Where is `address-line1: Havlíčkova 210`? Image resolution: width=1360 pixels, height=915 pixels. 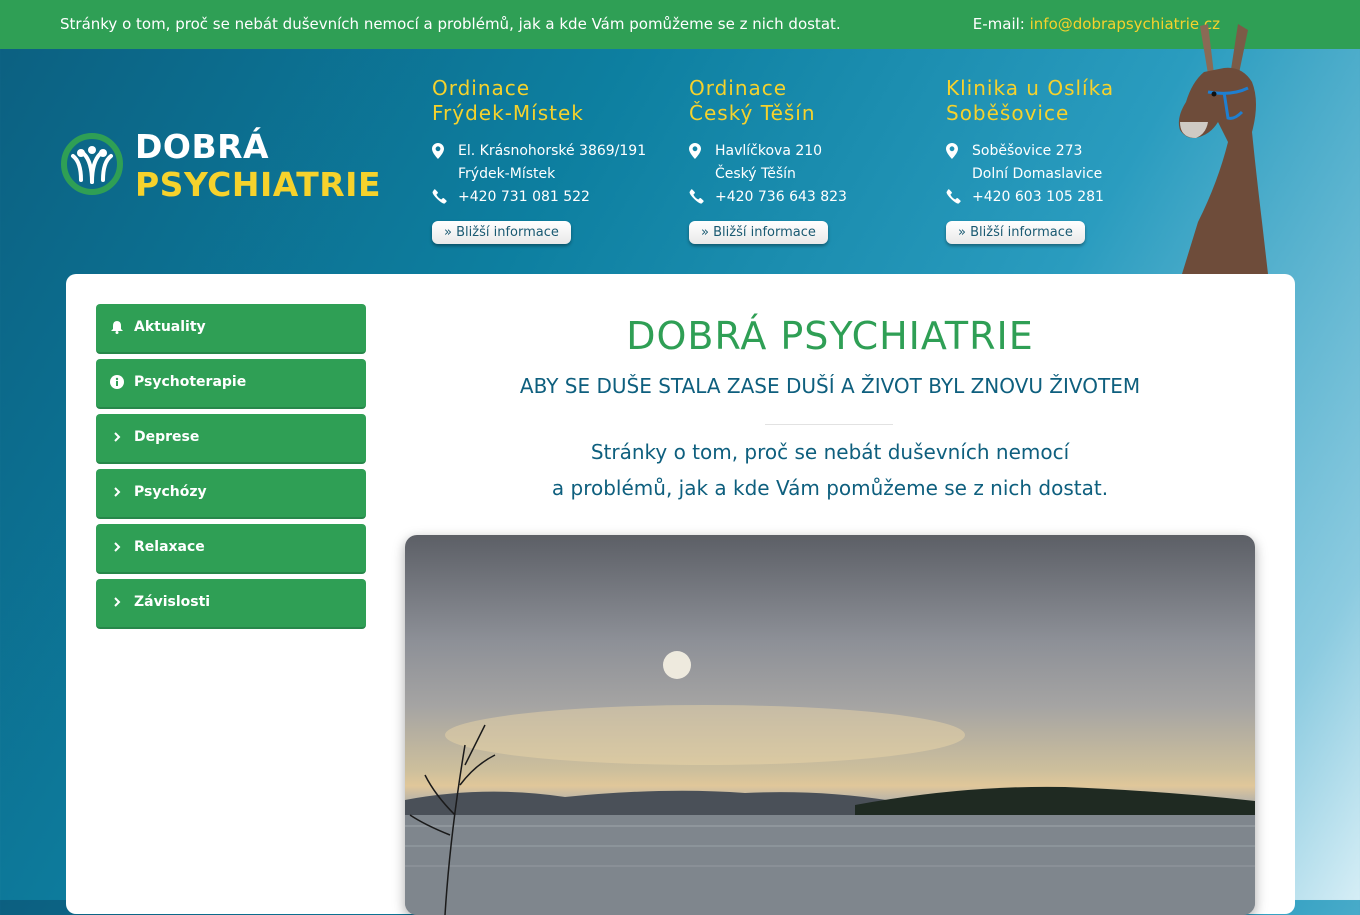
address-line1: Havlíčkova 210 is located at coordinates (769, 151).